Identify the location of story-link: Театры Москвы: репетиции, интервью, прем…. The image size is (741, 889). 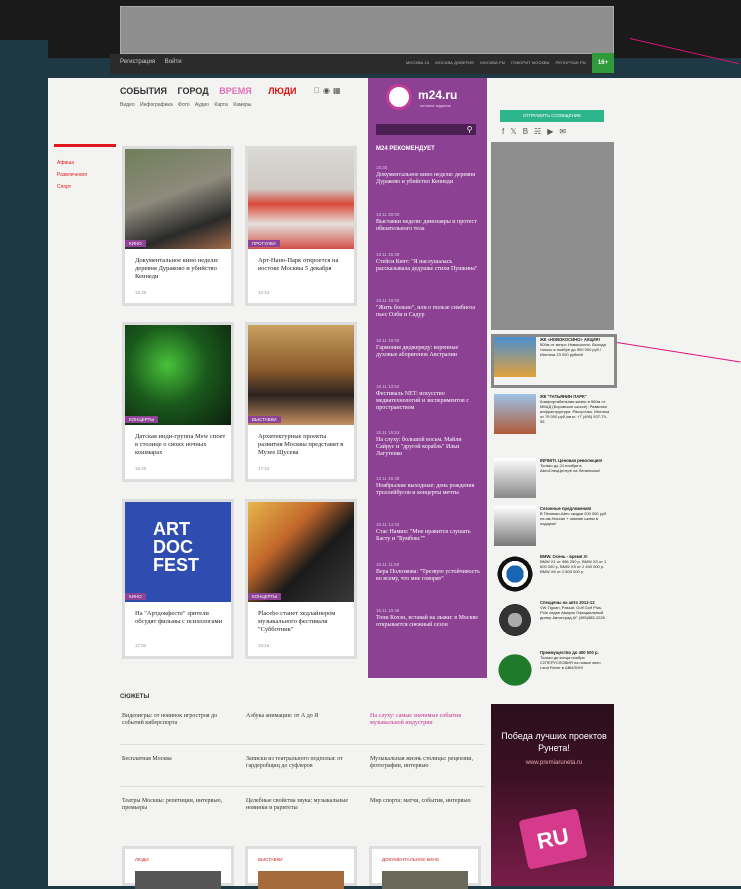
(179, 805).